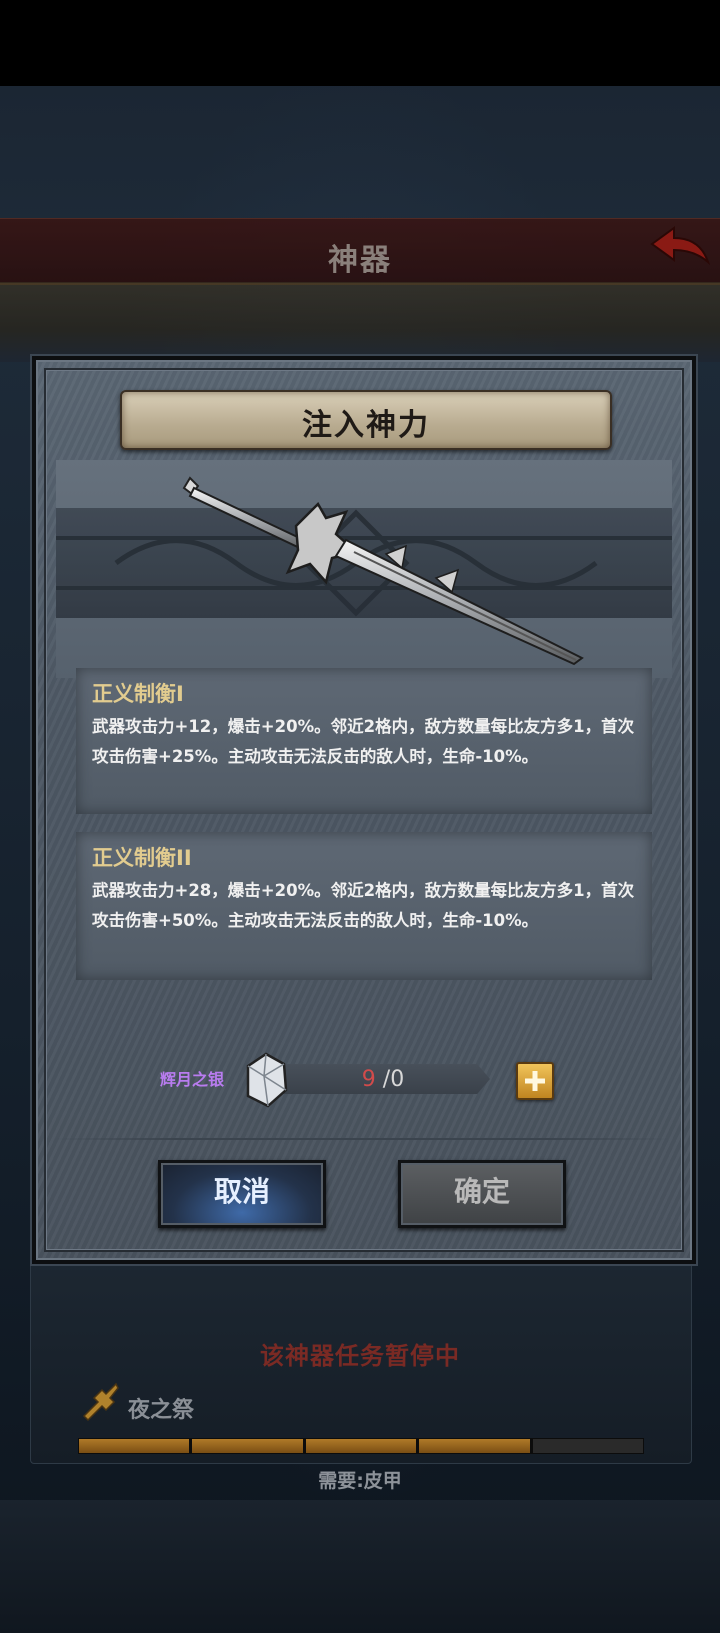 The height and width of the screenshot is (1633, 720). What do you see at coordinates (242, 1194) in the screenshot?
I see `cancel-button: 取消` at bounding box center [242, 1194].